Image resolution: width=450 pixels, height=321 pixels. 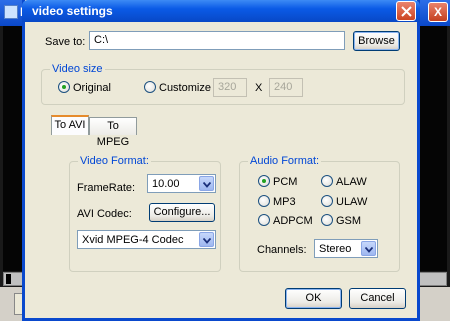 I want to click on framerate-value: 10.00, so click(x=166, y=184).